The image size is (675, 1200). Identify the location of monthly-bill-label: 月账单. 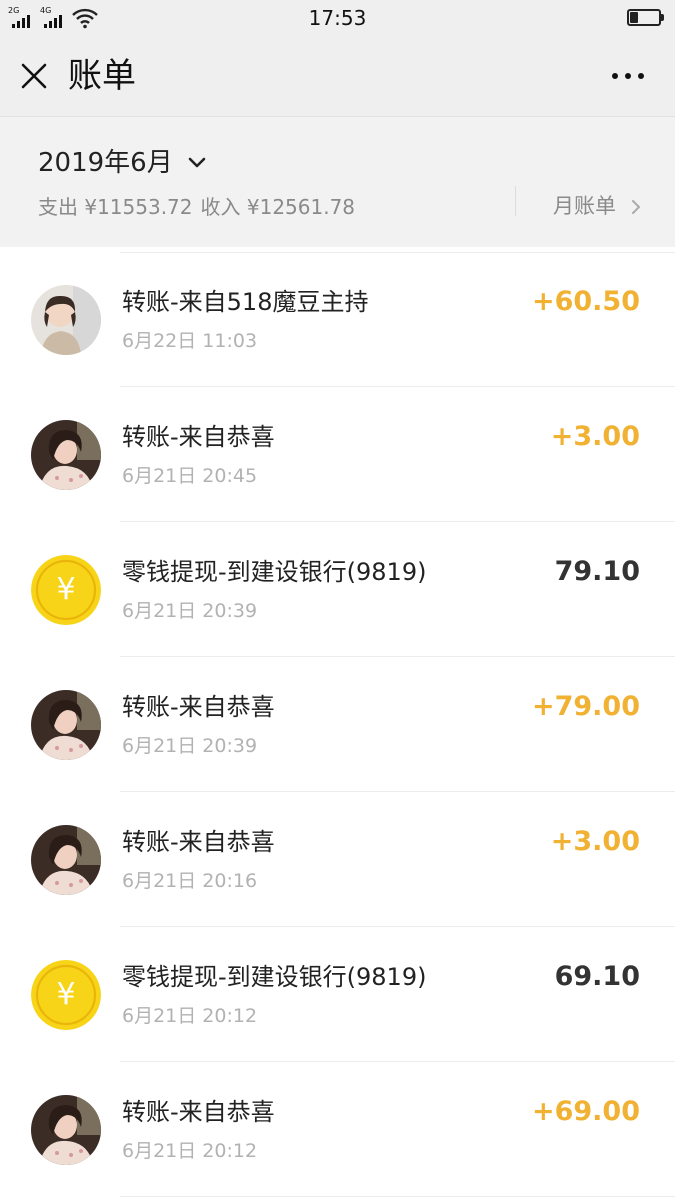
(584, 206).